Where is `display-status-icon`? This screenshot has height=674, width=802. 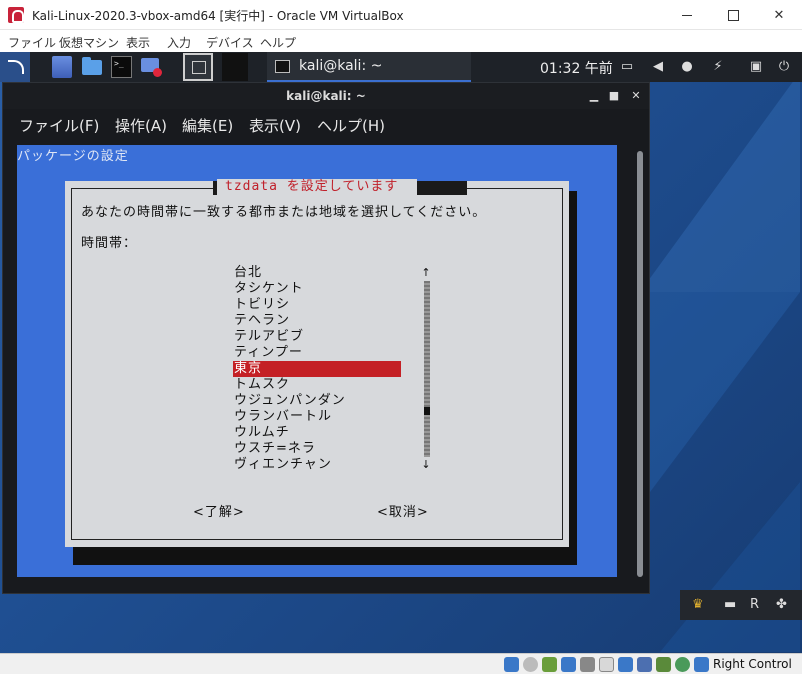 display-status-icon is located at coordinates (625, 664).